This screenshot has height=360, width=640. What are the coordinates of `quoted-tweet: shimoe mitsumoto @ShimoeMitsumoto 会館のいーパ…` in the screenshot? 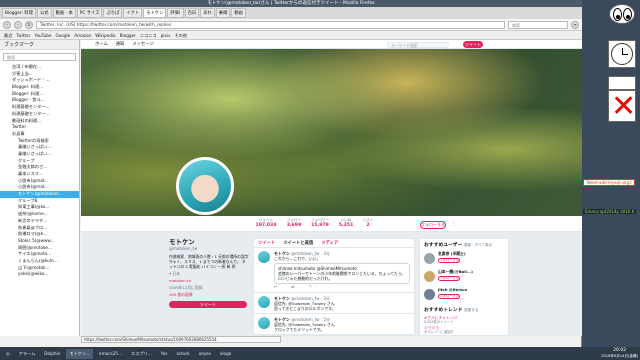 It's located at (342, 273).